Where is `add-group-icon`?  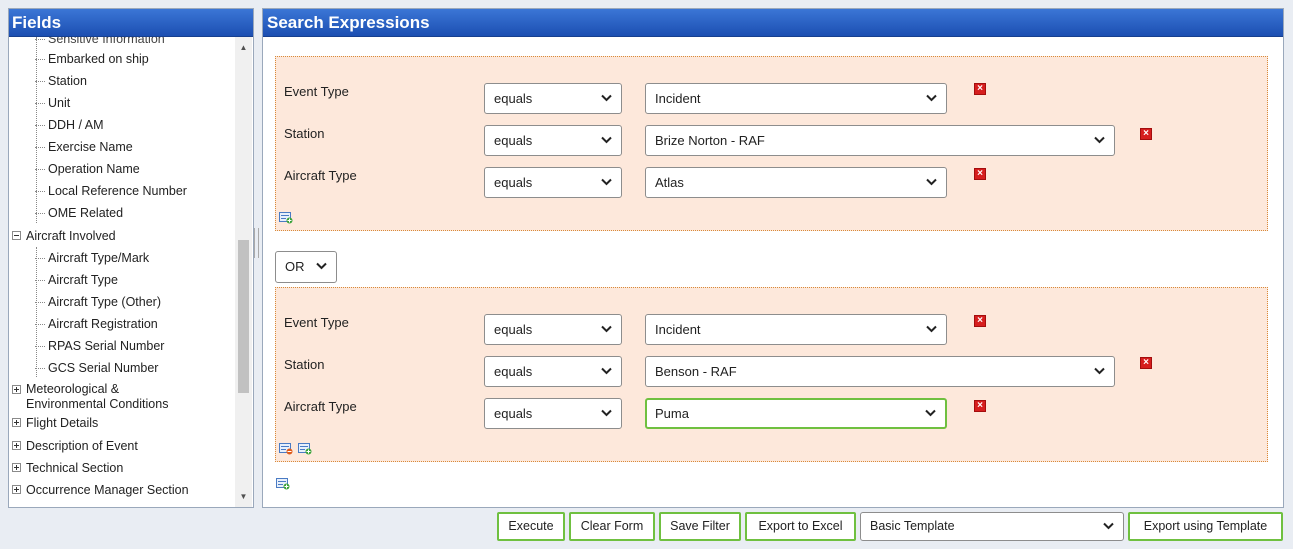
add-group-icon is located at coordinates (283, 484).